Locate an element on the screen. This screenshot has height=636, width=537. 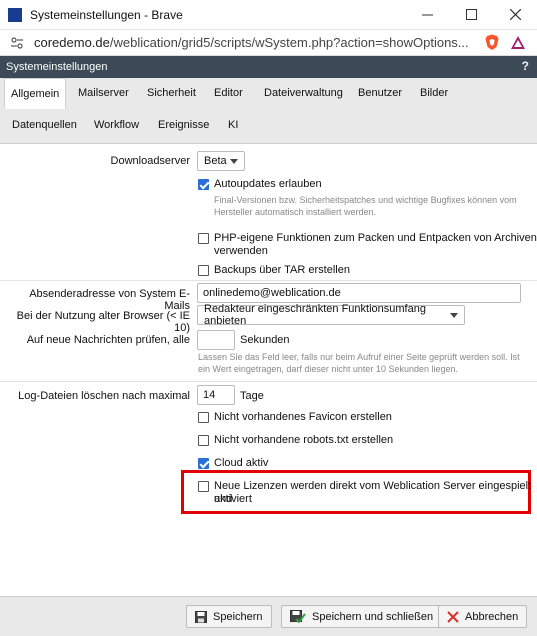
save-and-close-button: Speichern und schließen is located at coordinates (362, 616).